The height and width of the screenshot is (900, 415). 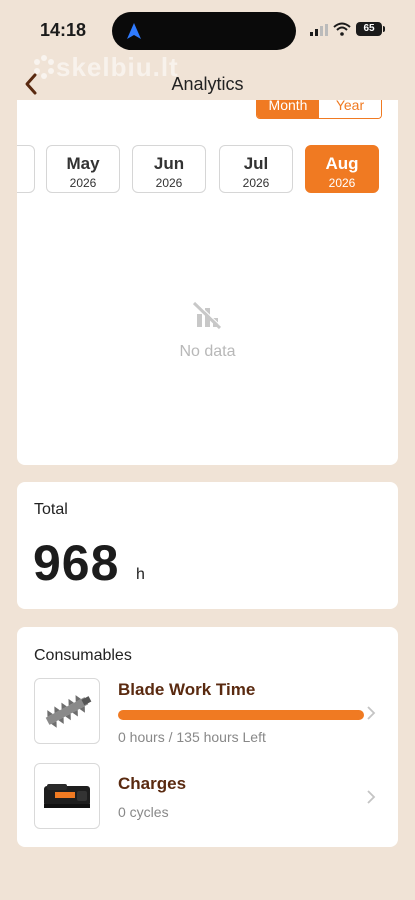 I want to click on no-data-text: No data, so click(x=207, y=351).